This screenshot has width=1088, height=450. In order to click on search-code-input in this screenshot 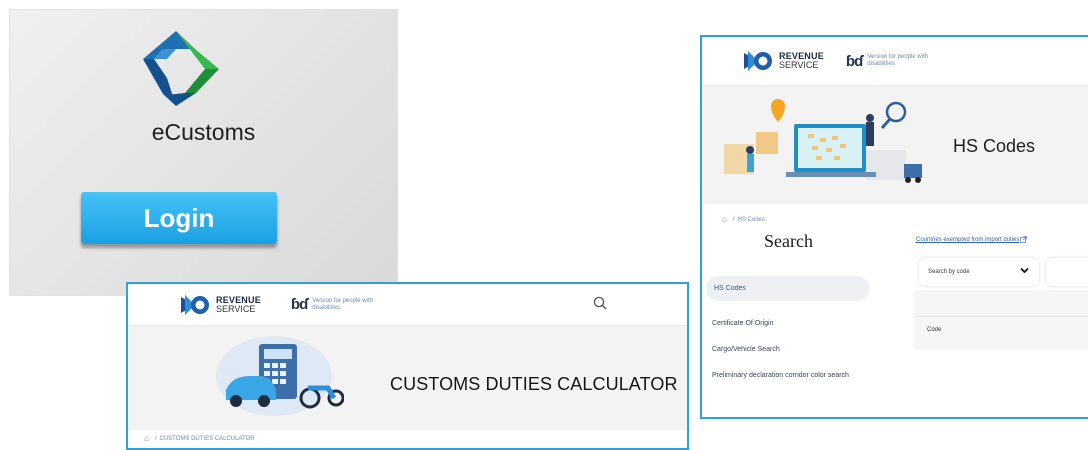, I will do `click(1067, 272)`.